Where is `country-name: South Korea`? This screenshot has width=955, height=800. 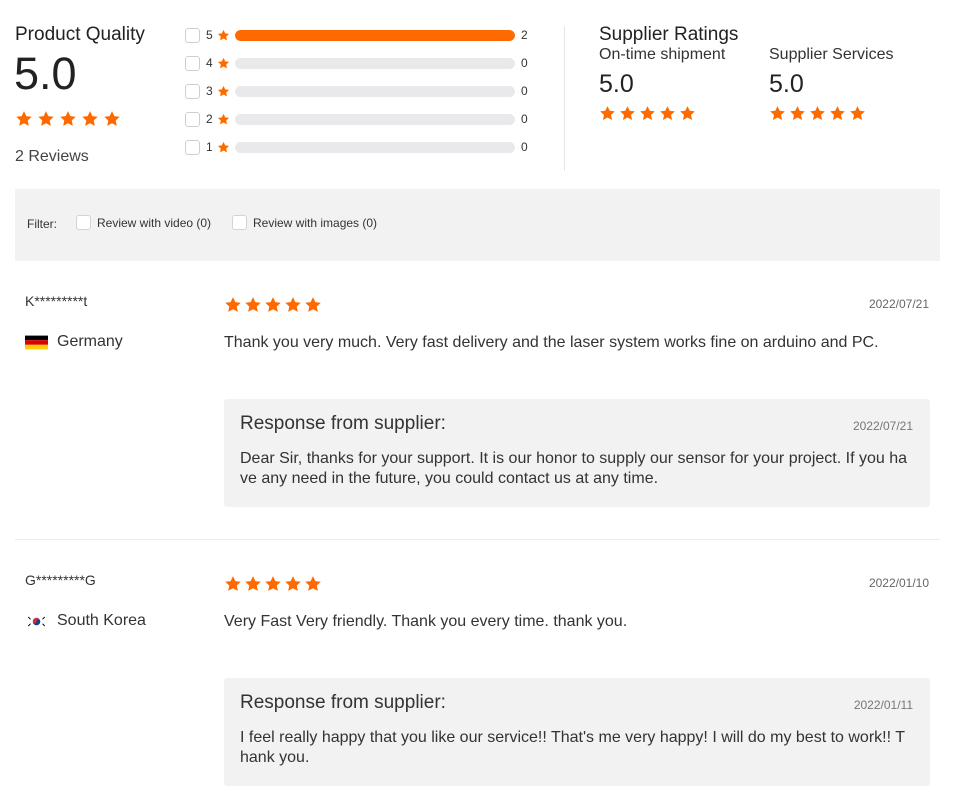 country-name: South Korea is located at coordinates (101, 620).